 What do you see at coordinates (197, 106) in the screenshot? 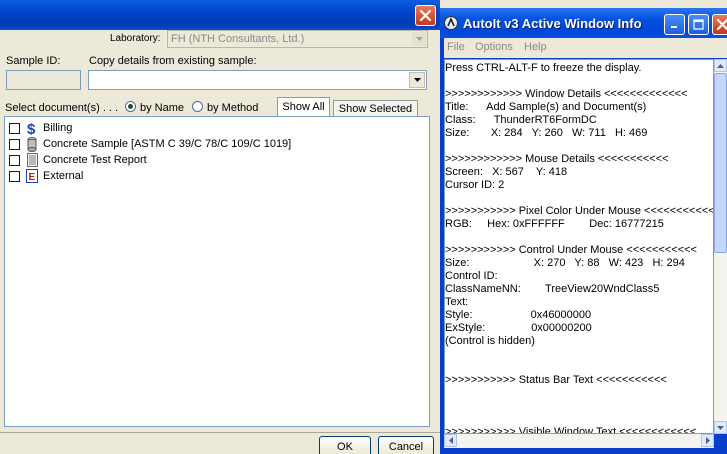
I see `by-method-radio` at bounding box center [197, 106].